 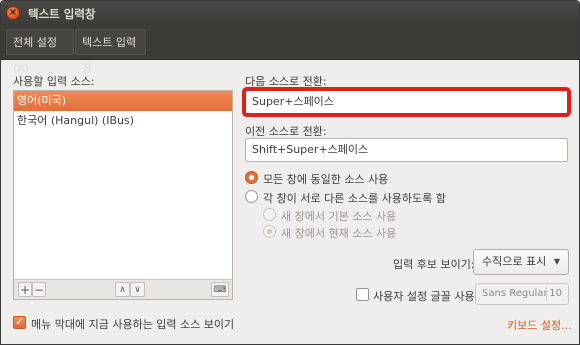 I want to click on radio-default-source-label: 새 창에서 기본 소스 사용, so click(x=339, y=216).